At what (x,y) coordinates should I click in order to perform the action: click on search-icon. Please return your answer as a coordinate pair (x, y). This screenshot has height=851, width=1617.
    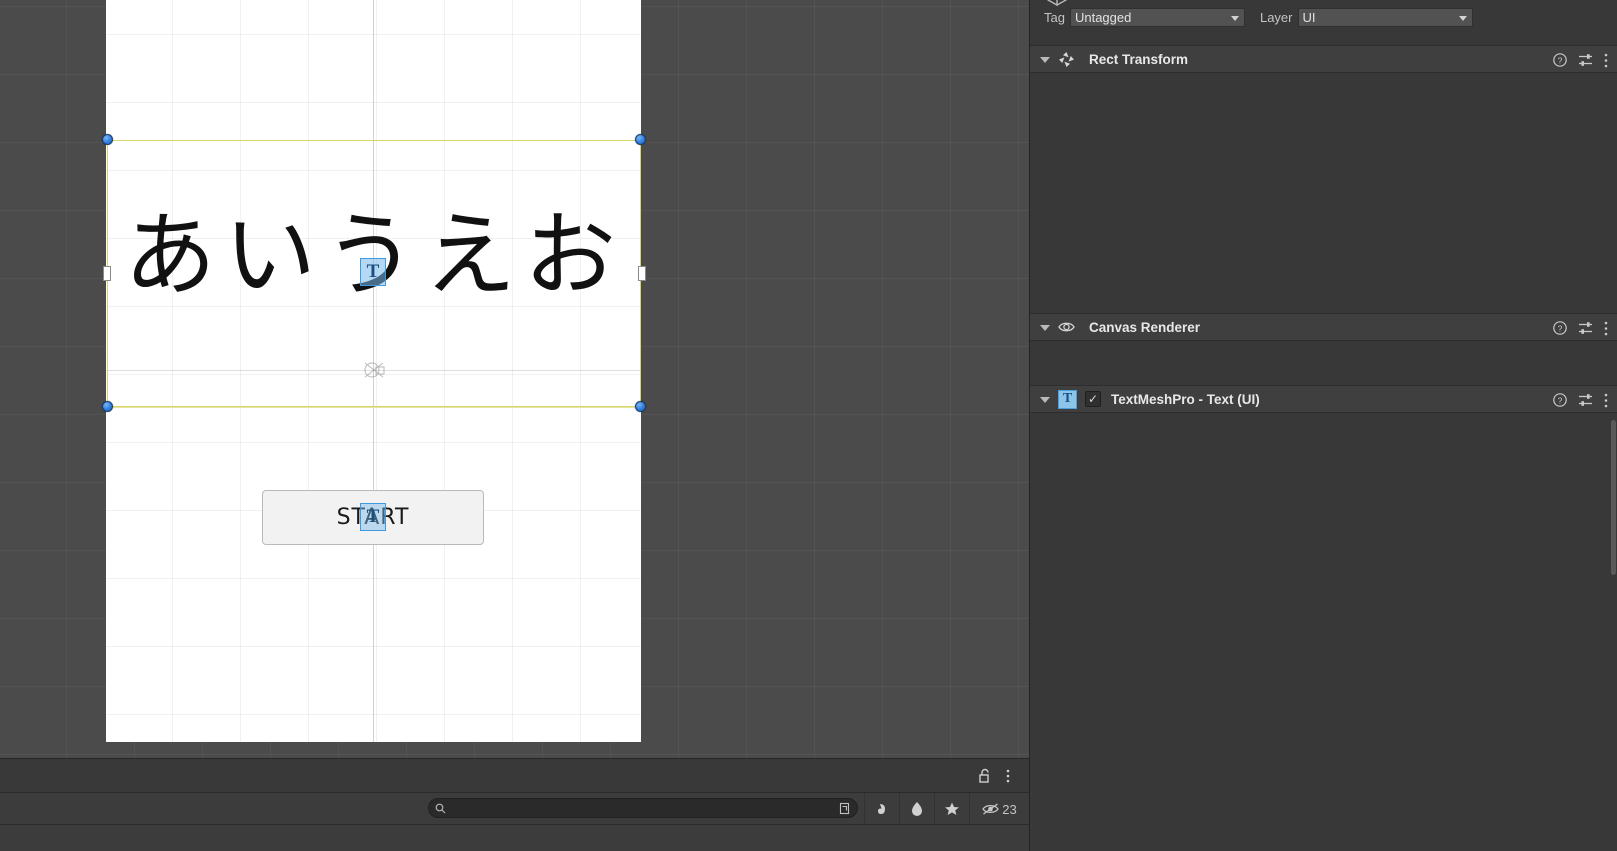
    Looking at the image, I should click on (440, 808).